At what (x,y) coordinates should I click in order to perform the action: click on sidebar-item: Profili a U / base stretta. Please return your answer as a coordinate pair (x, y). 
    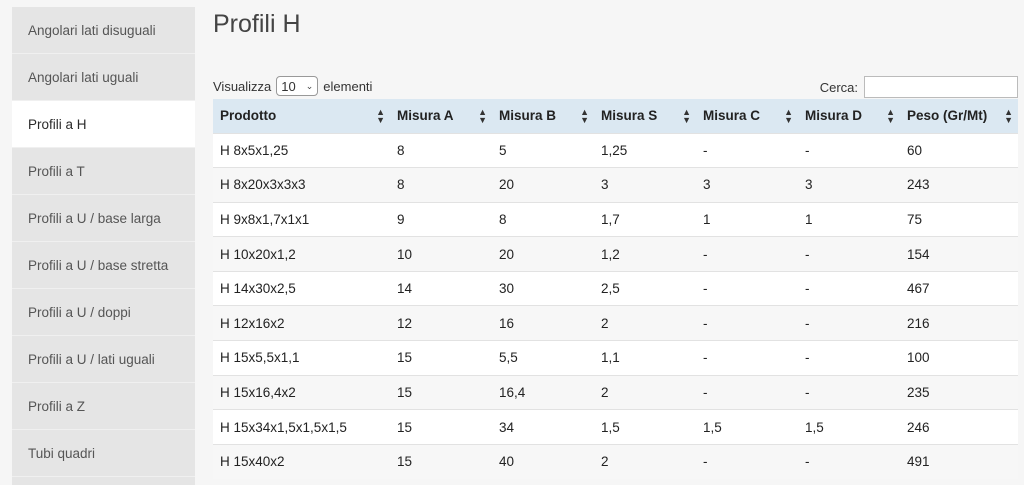
    Looking at the image, I should click on (103, 265).